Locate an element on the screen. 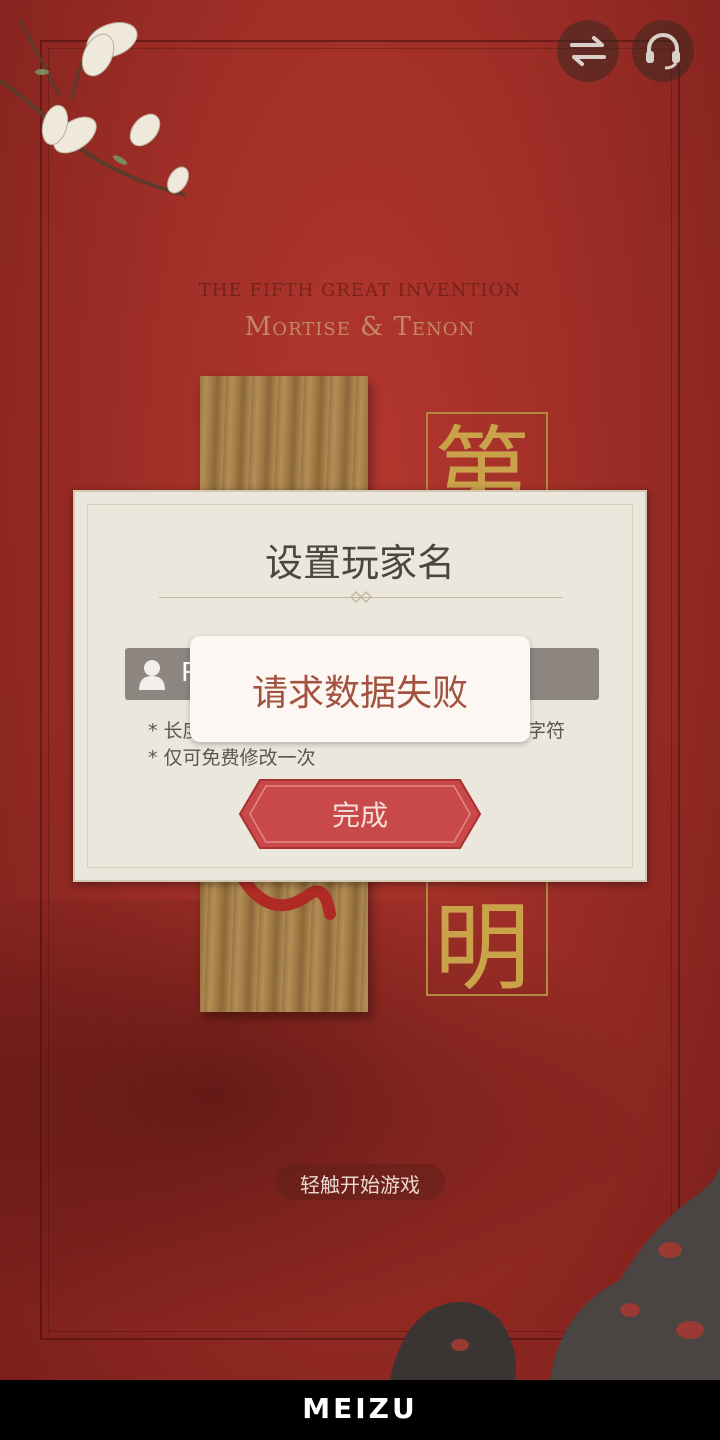 This screenshot has width=720, height=1440. done-button-label: 完成 is located at coordinates (359, 815).